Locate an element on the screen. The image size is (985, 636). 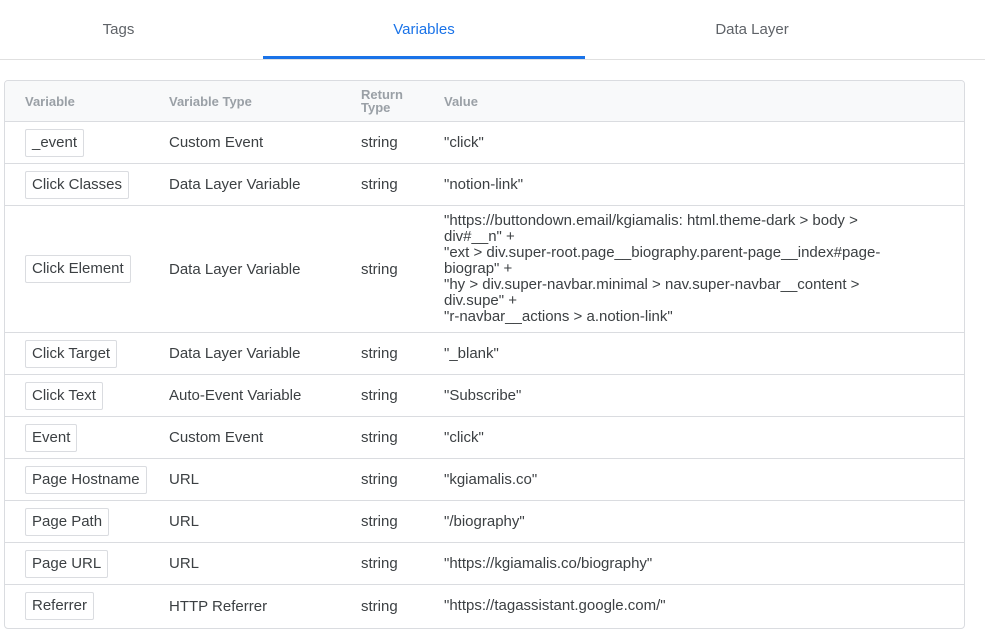
tab-data-layer: Data Layer is located at coordinates (752, 29).